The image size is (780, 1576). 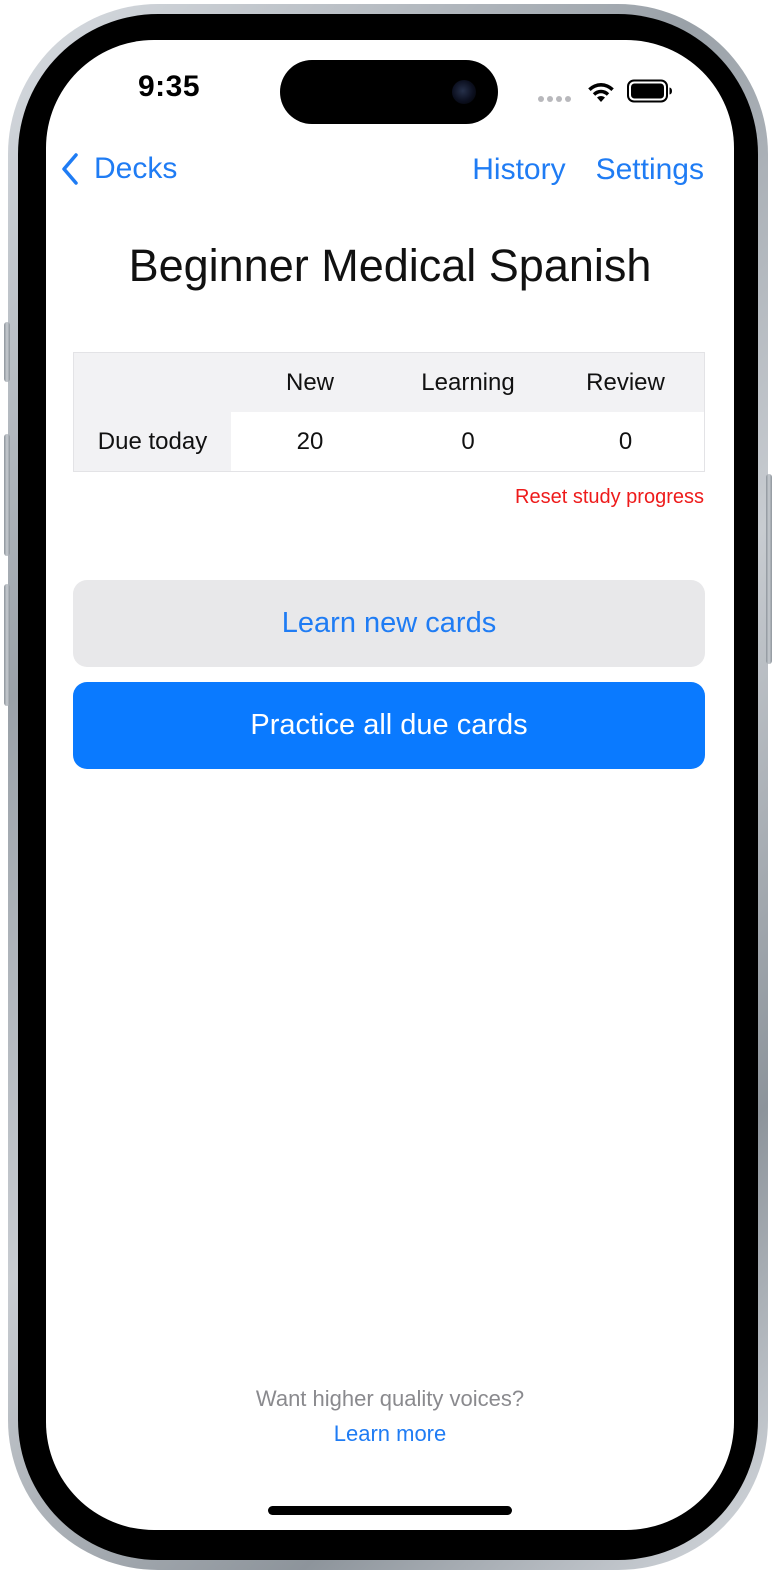 What do you see at coordinates (309, 382) in the screenshot?
I see `column-header-new: New` at bounding box center [309, 382].